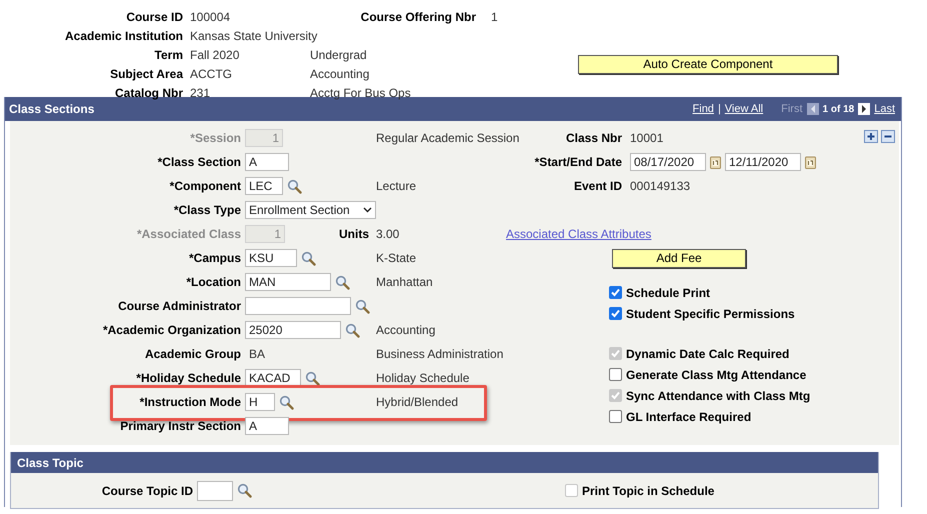 This screenshot has width=927, height=514. I want to click on field-value: 1, so click(494, 17).